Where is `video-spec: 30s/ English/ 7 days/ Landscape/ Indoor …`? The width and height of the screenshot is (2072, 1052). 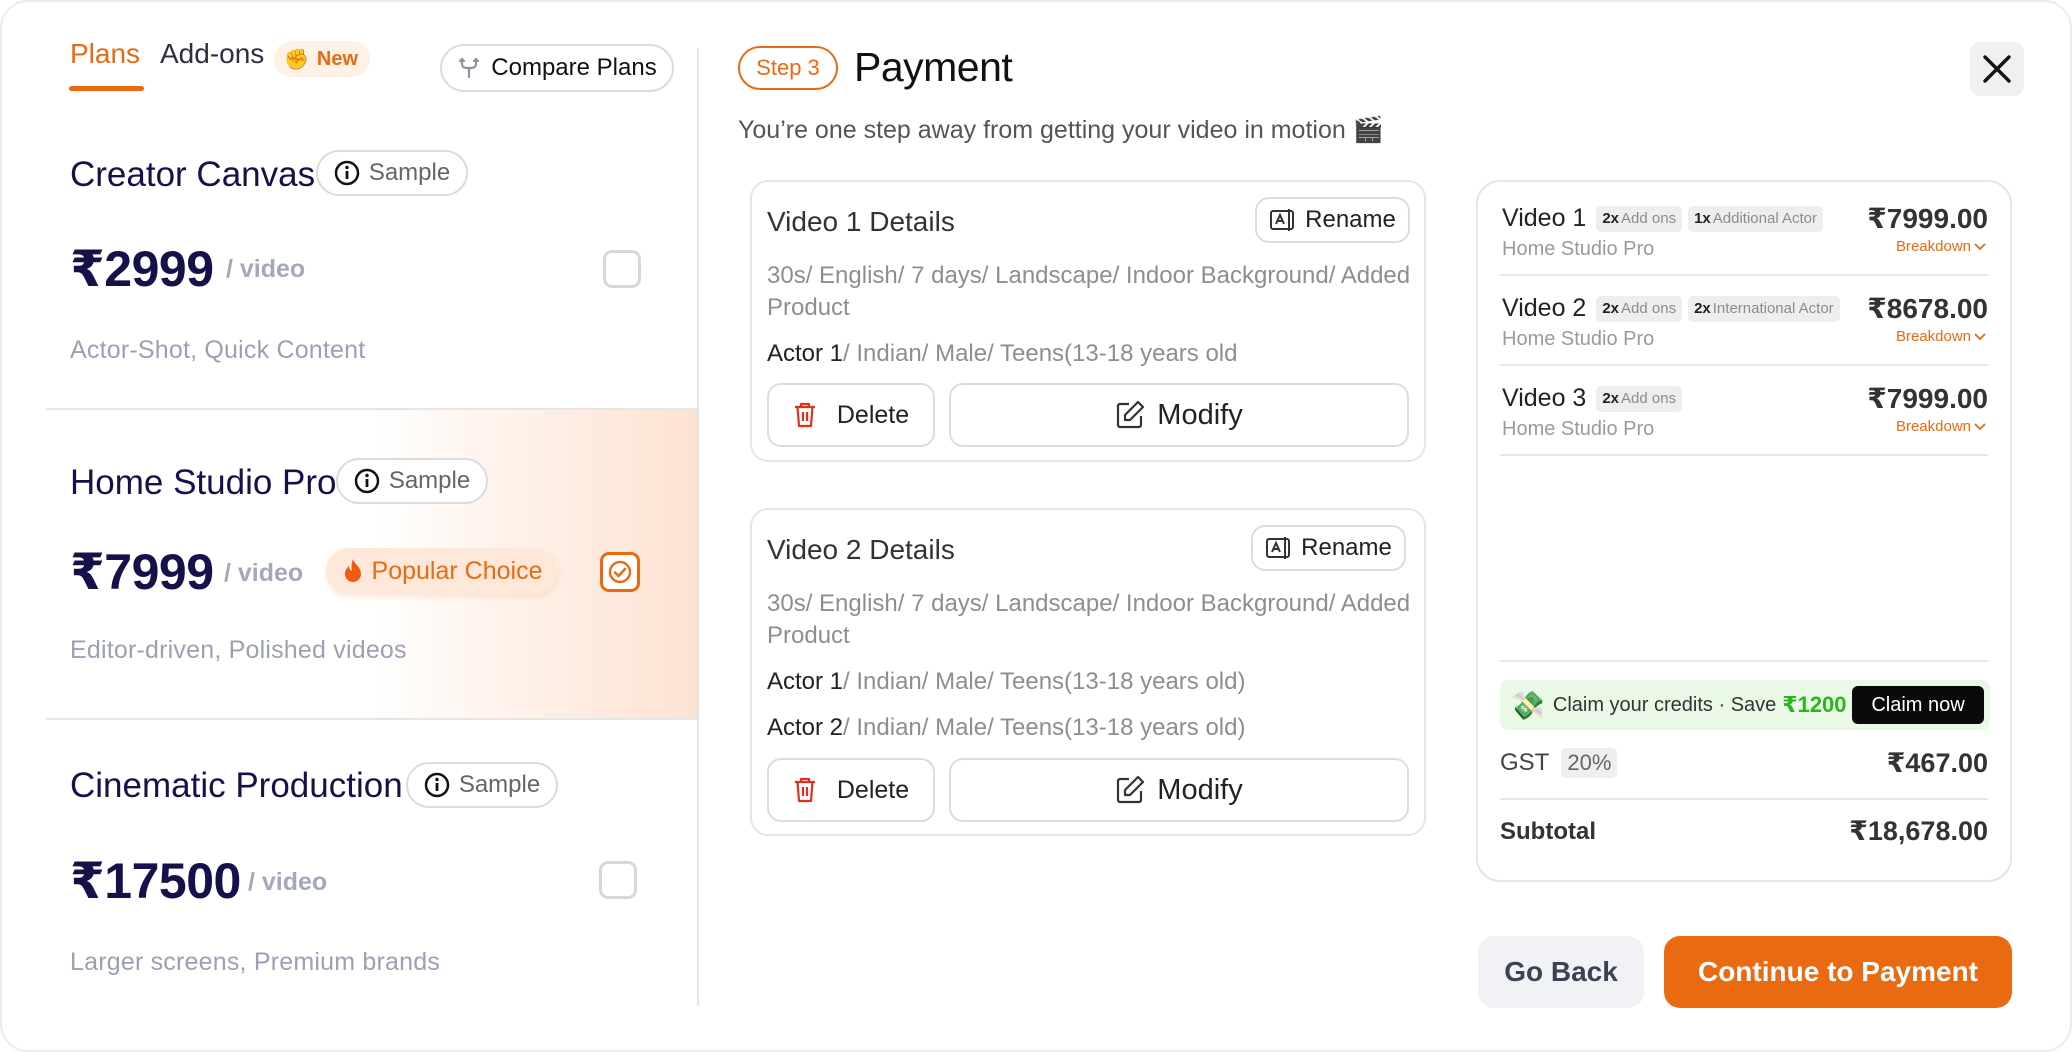 video-spec: 30s/ English/ 7 days/ Landscape/ Indoor … is located at coordinates (1088, 292).